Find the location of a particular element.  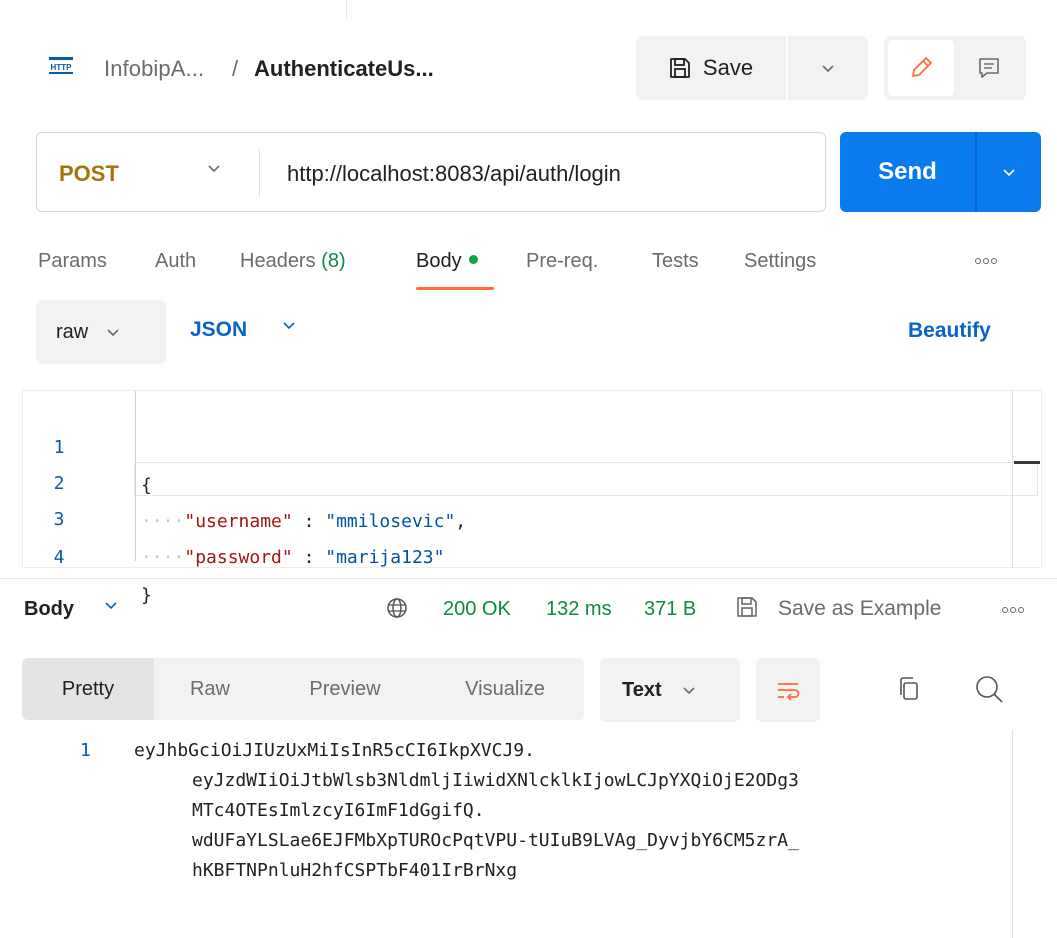

response-view-tabs: Pretty Raw Preview Visualize is located at coordinates (303, 689).